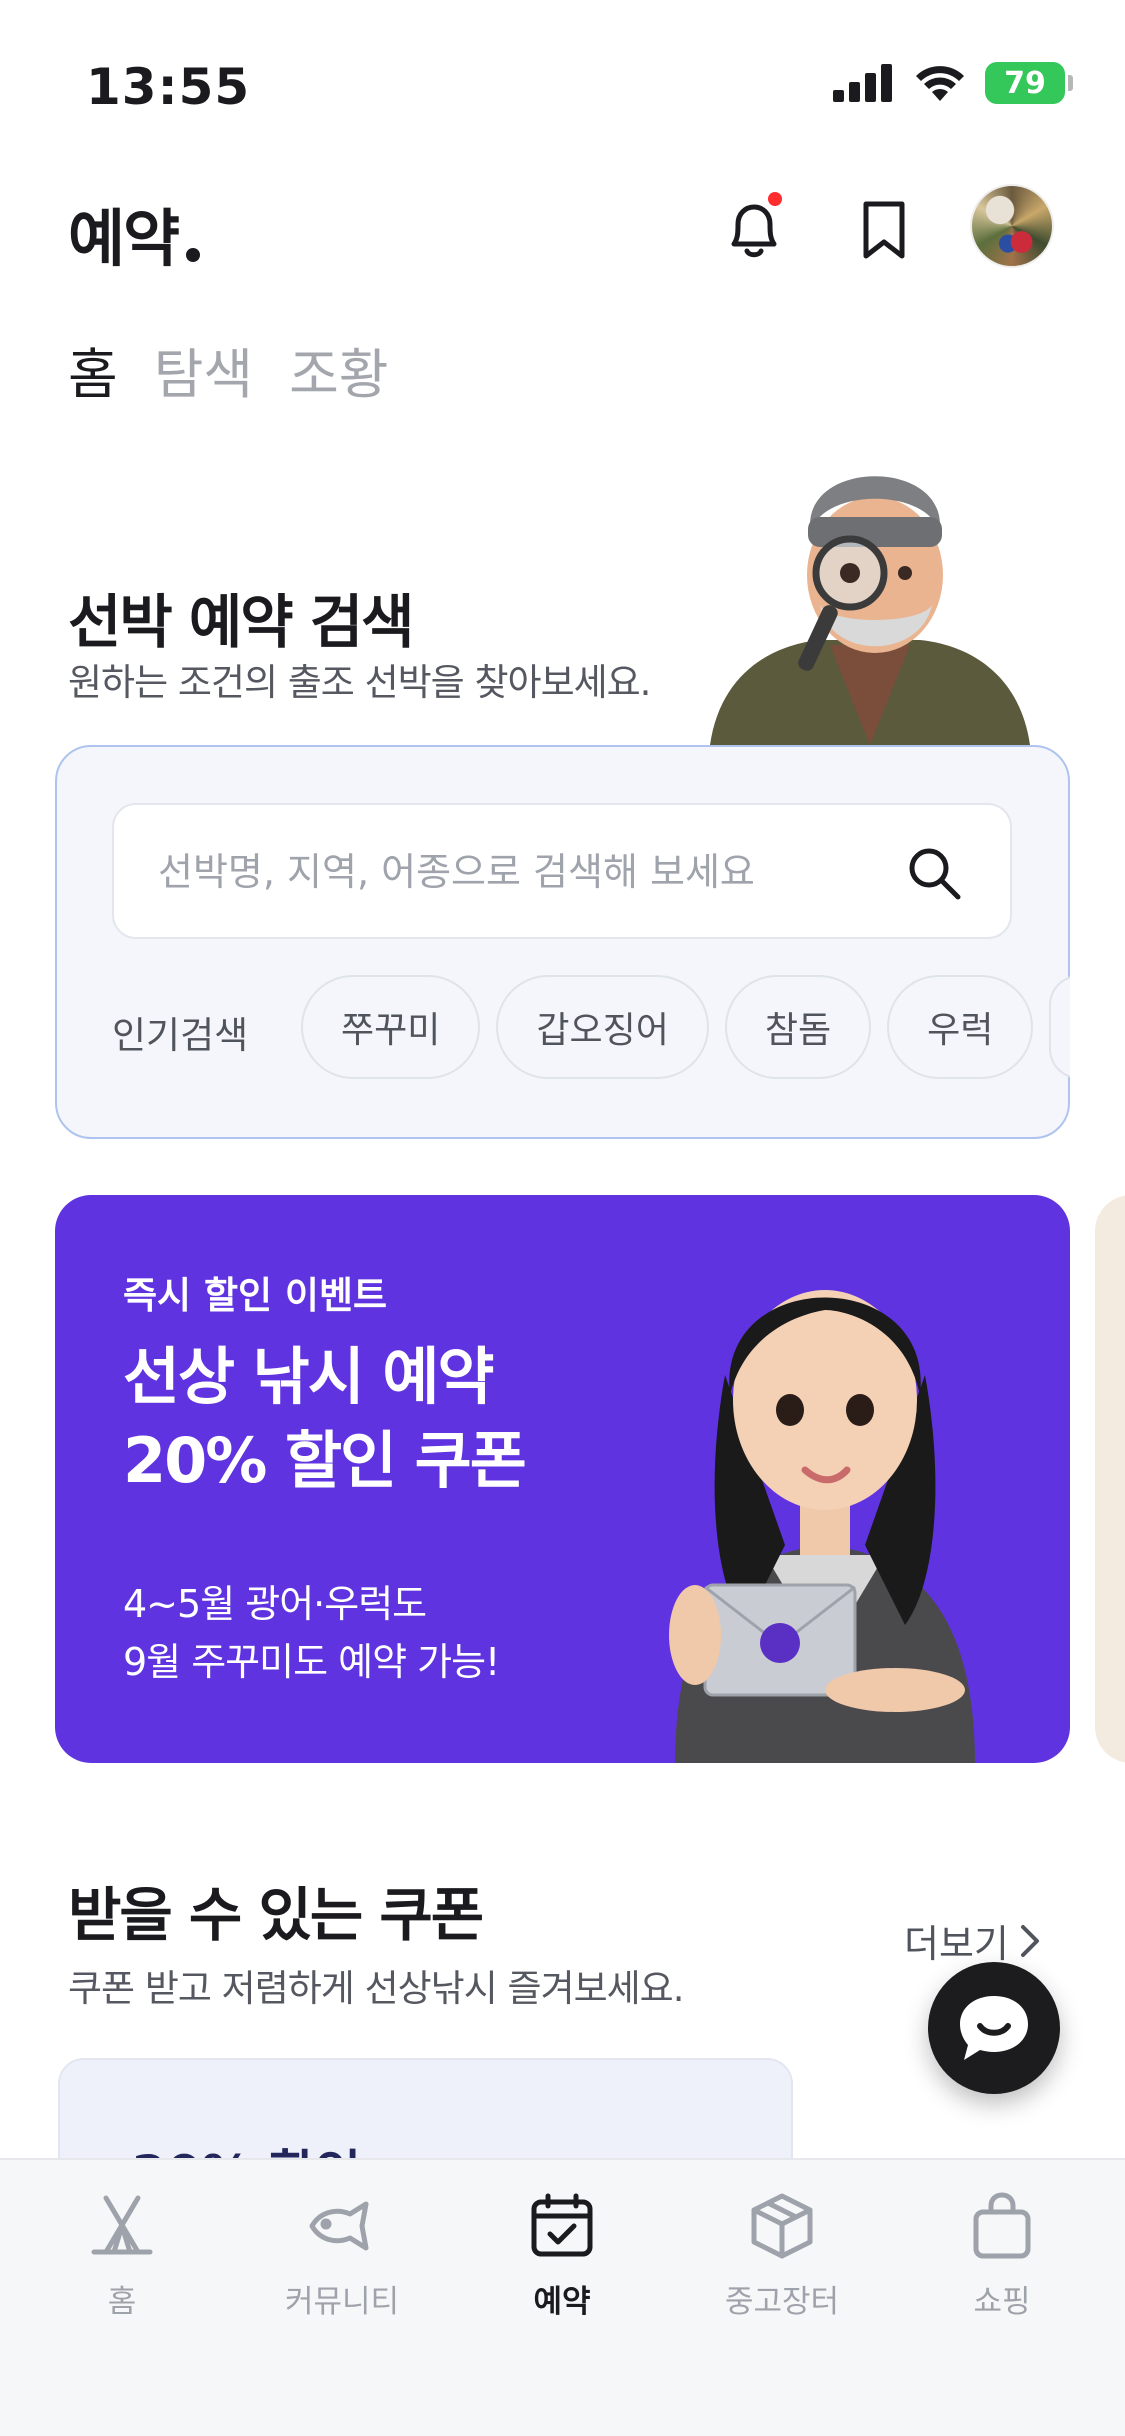  Describe the element at coordinates (339, 2226) in the screenshot. I see `fish-icon` at that location.